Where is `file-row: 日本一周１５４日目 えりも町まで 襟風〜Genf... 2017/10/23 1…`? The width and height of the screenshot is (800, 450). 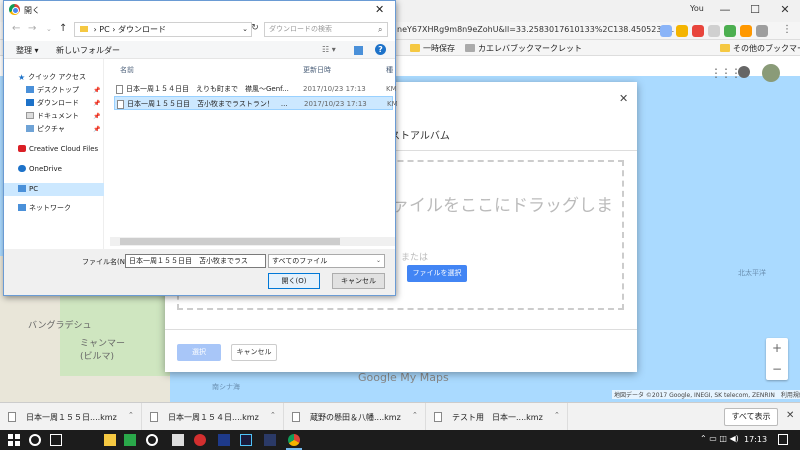 file-row: 日本一周１５４日目 えりも町まで 襟風〜Genf... 2017/10/23 1… is located at coordinates (255, 89).